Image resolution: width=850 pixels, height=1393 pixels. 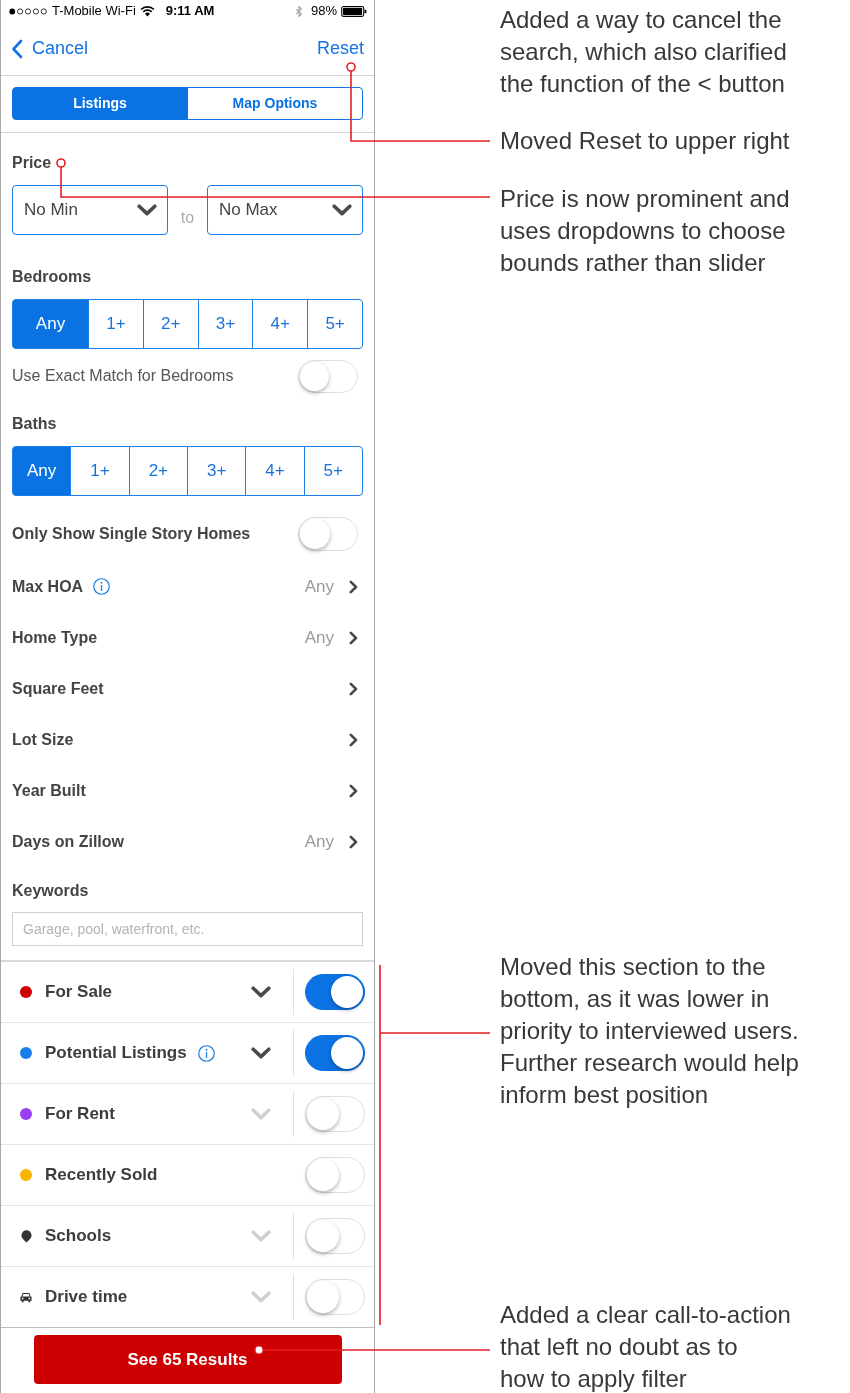 I want to click on battery-percent: 98%, so click(x=323, y=11).